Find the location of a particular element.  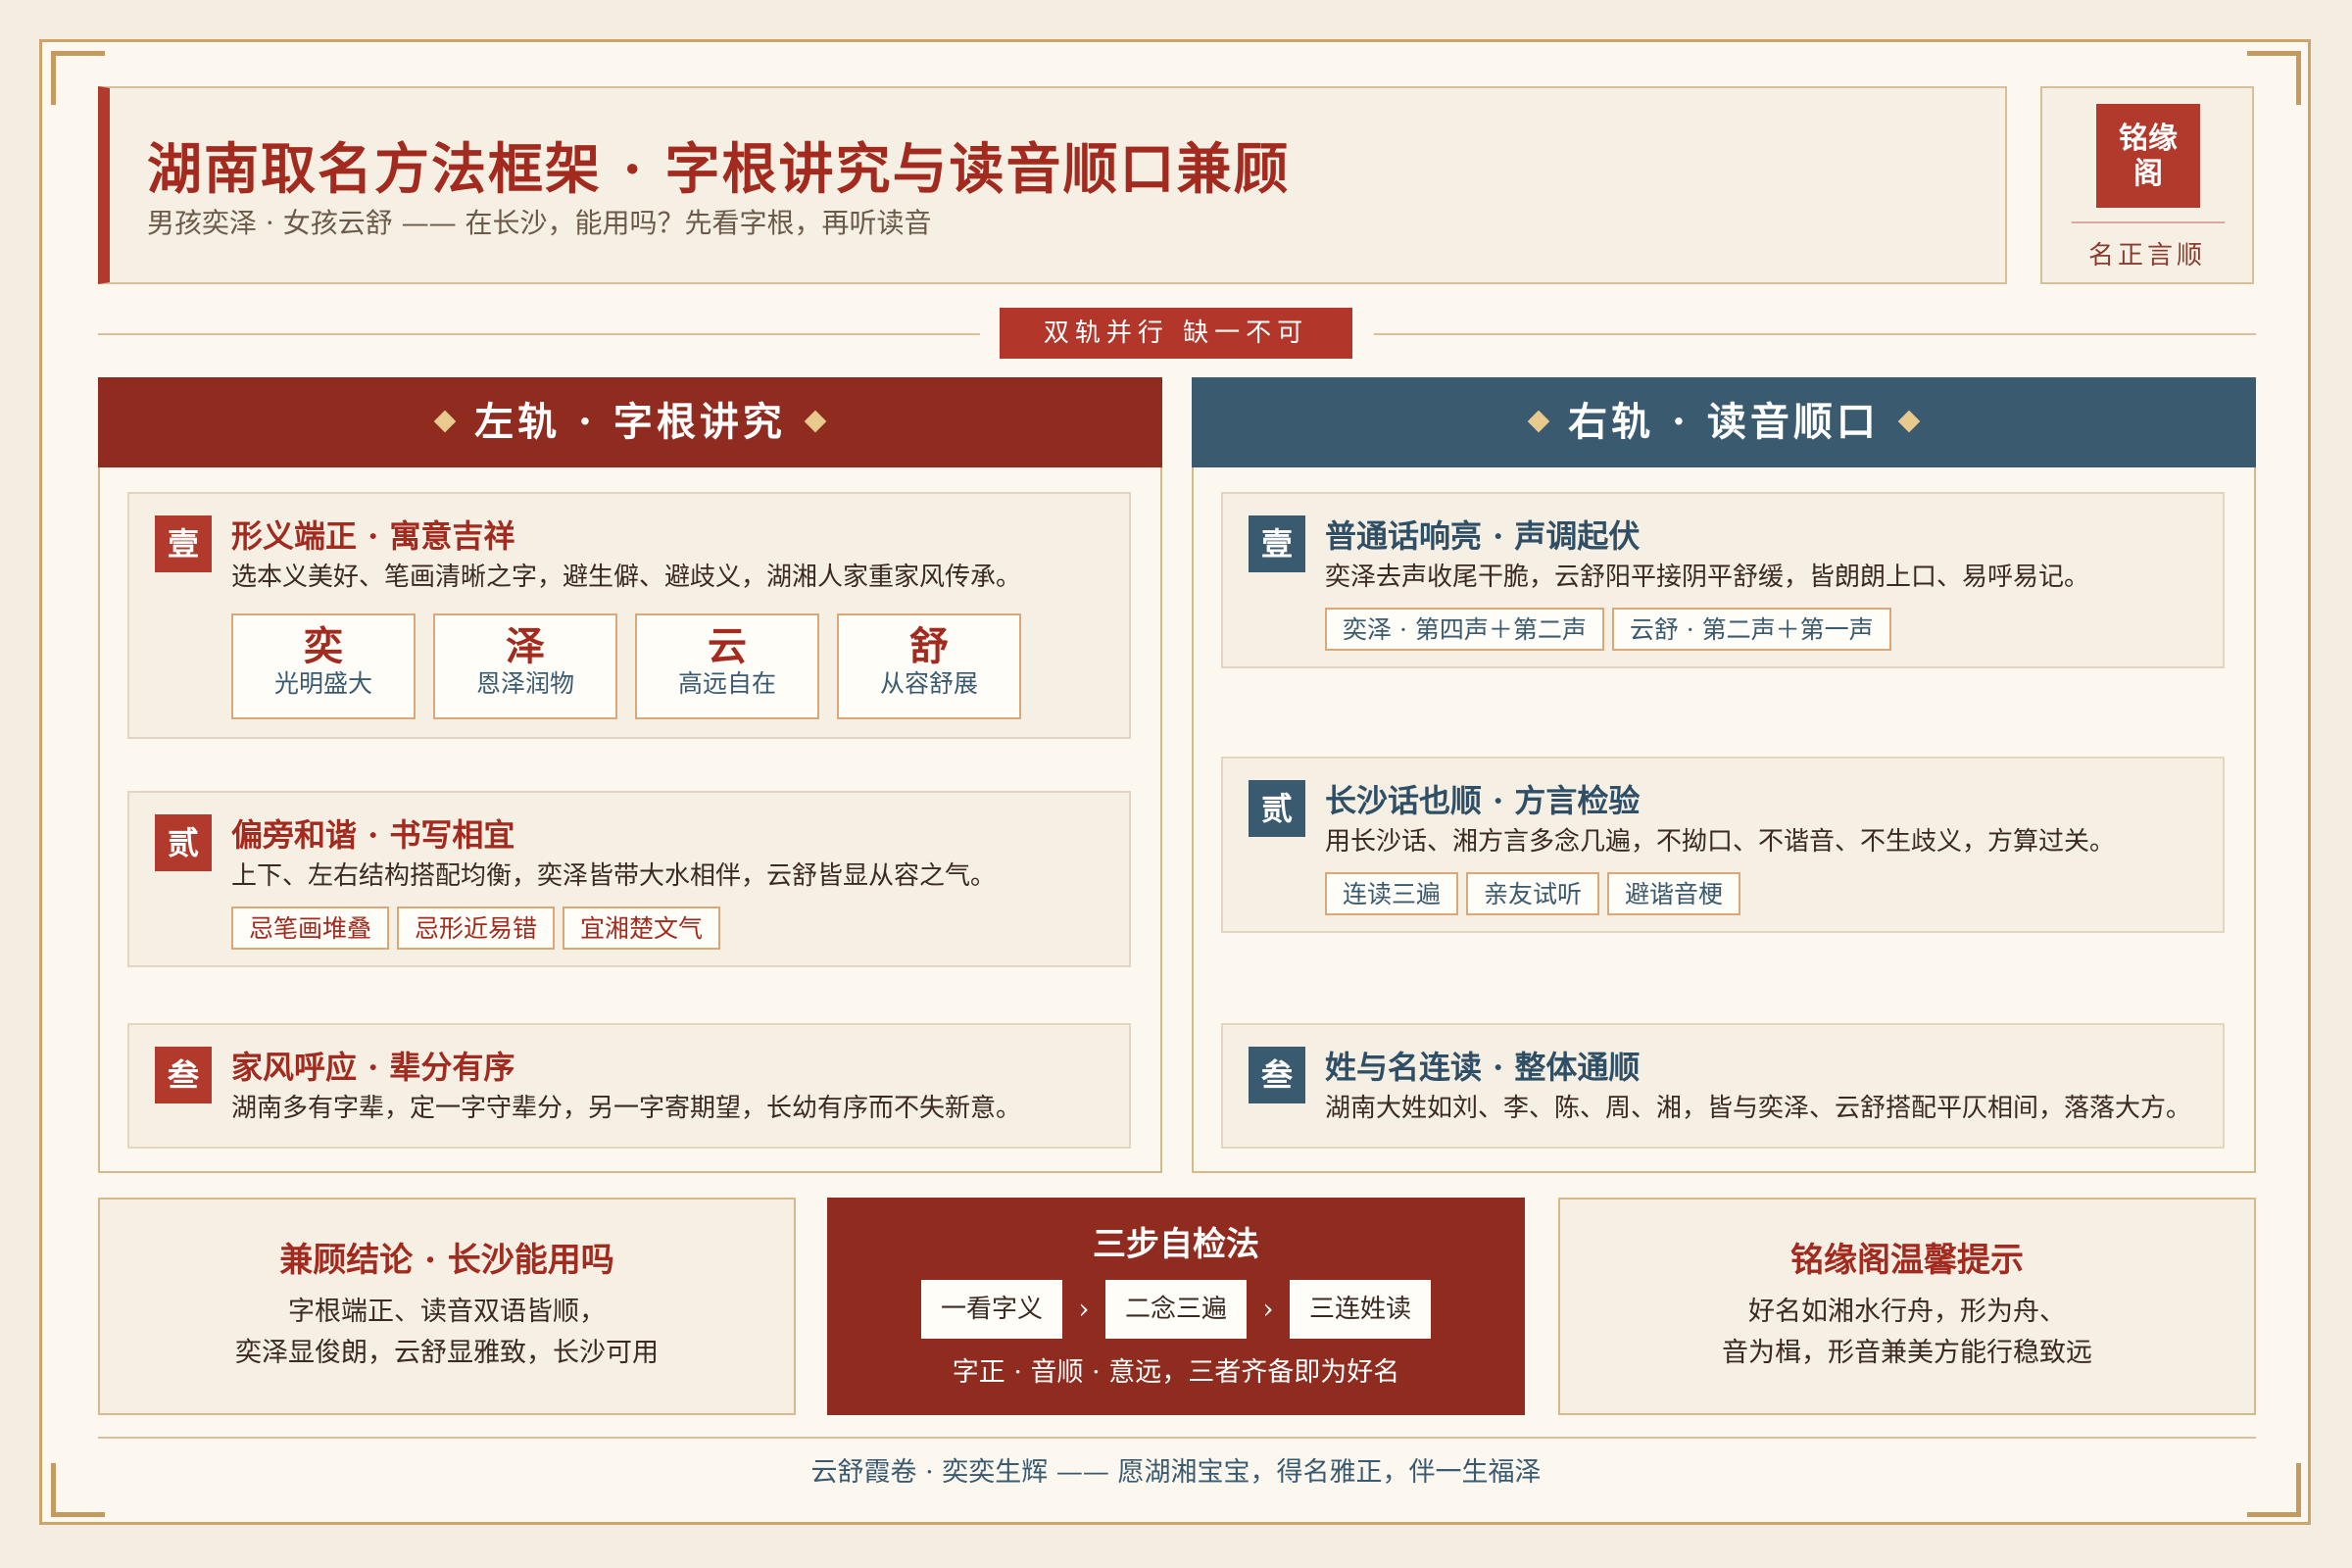

tag-row: 连读三遍 亲友试听 避谐音梗 is located at coordinates (1536, 893).